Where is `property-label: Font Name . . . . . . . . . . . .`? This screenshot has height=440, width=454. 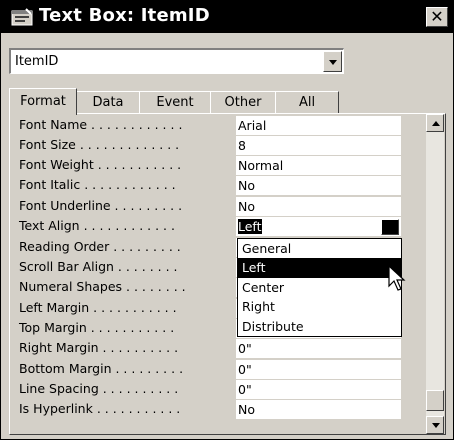 property-label: Font Name . . . . . . . . . . . . is located at coordinates (101, 124).